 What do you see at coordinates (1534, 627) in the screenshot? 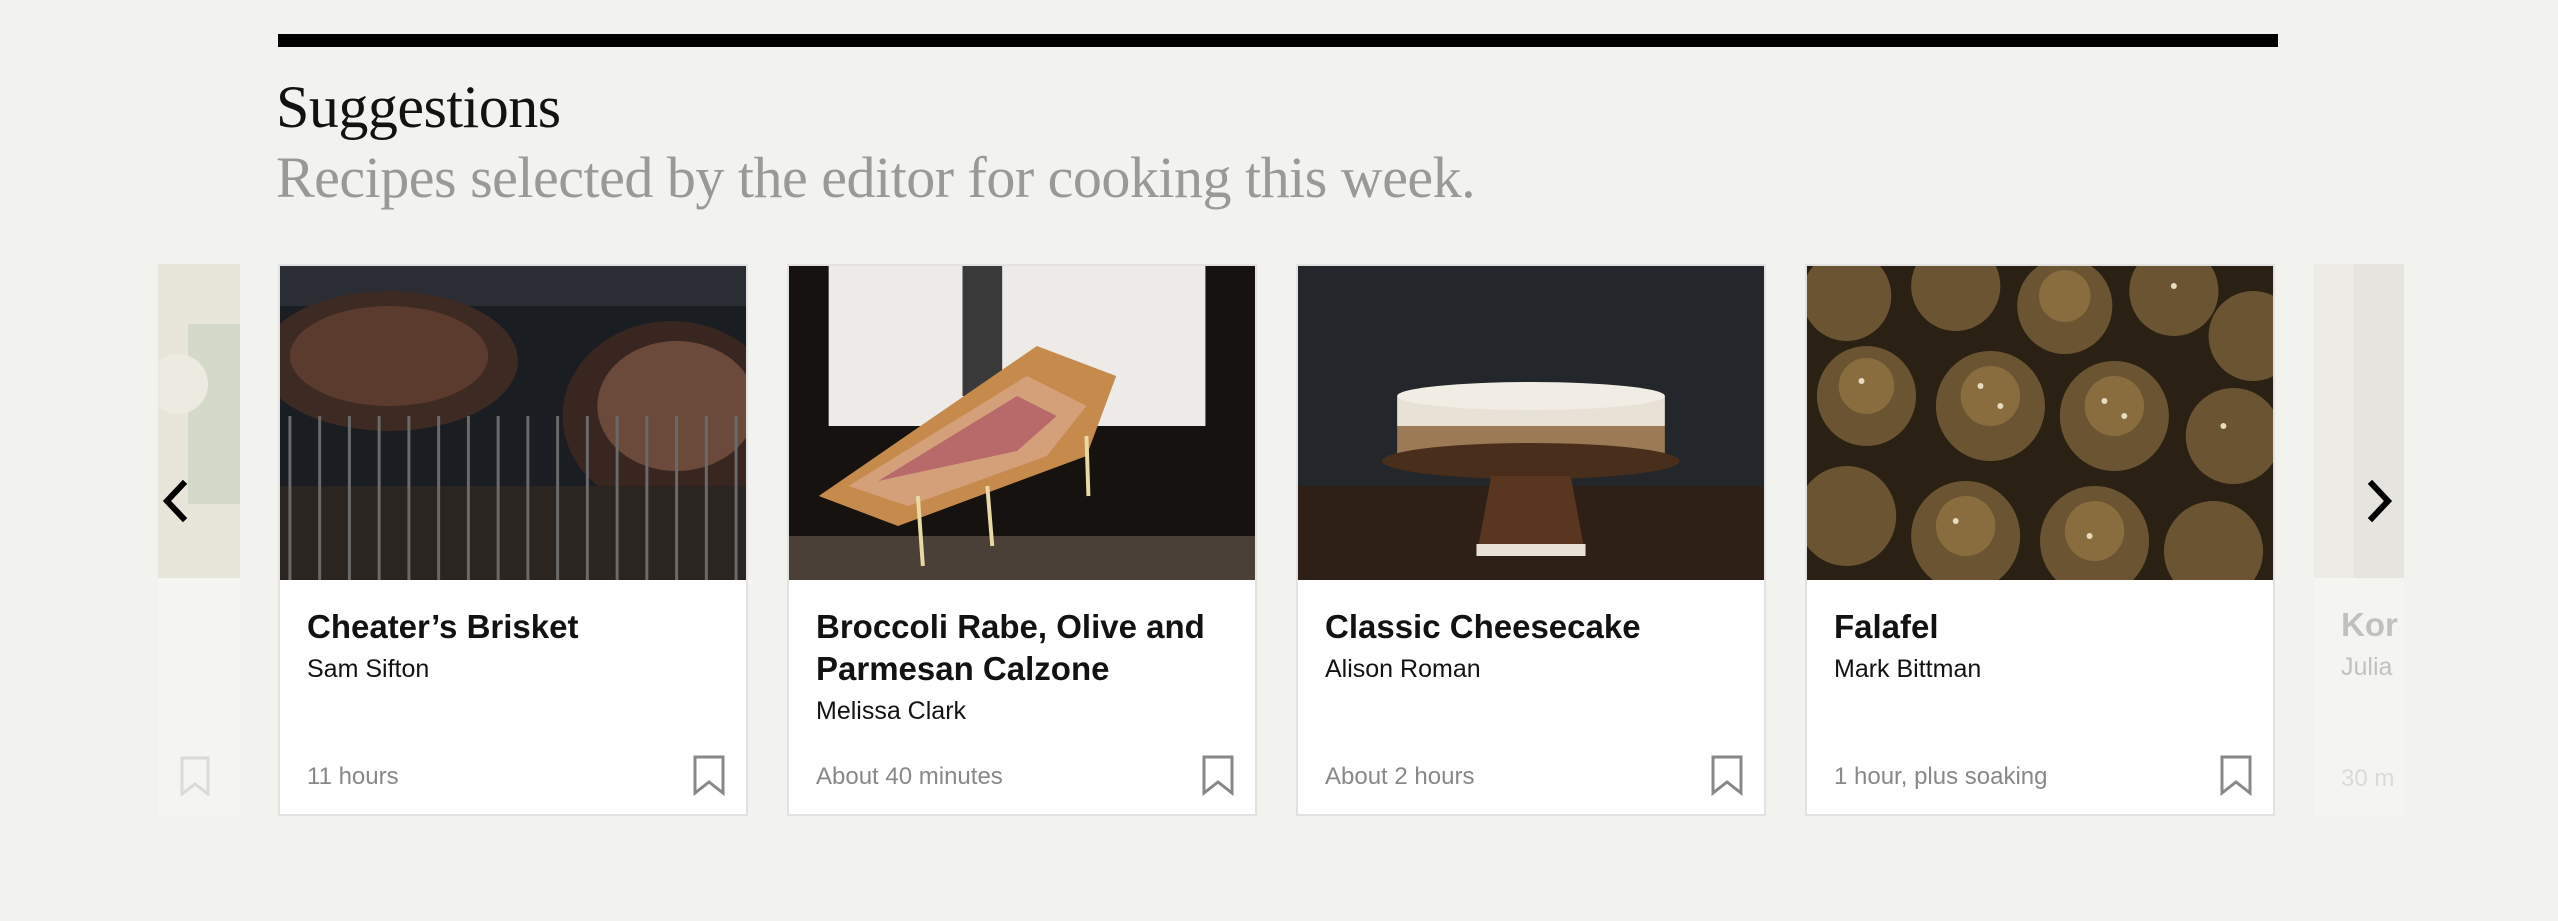
I see `recipe-title: Classic Cheesecake` at bounding box center [1534, 627].